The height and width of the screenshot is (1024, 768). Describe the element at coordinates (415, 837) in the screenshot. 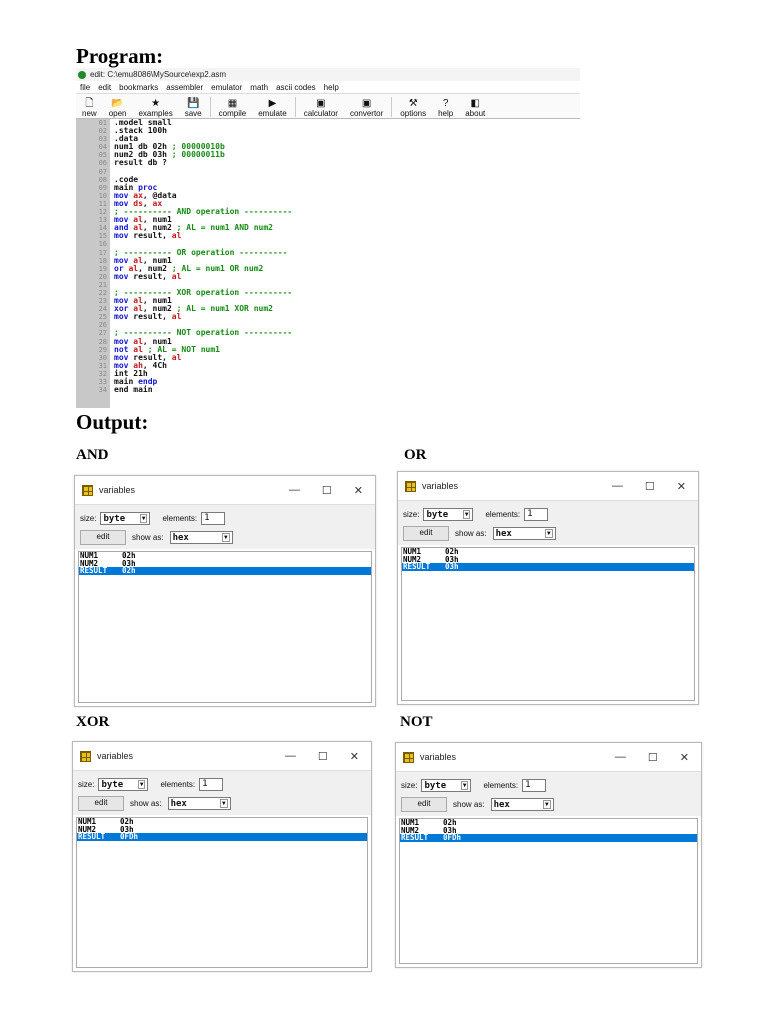

I see `variable-name: RESULT` at that location.